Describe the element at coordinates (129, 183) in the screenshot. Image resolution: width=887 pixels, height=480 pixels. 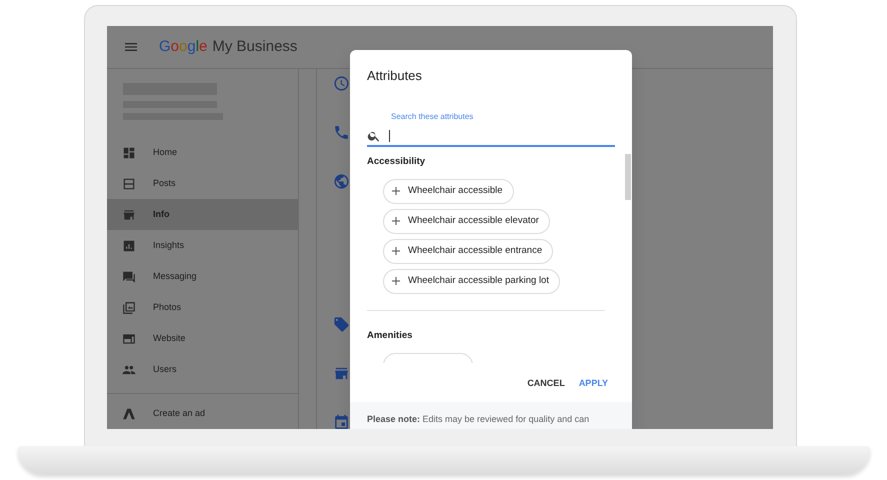
I see `post-icon` at that location.